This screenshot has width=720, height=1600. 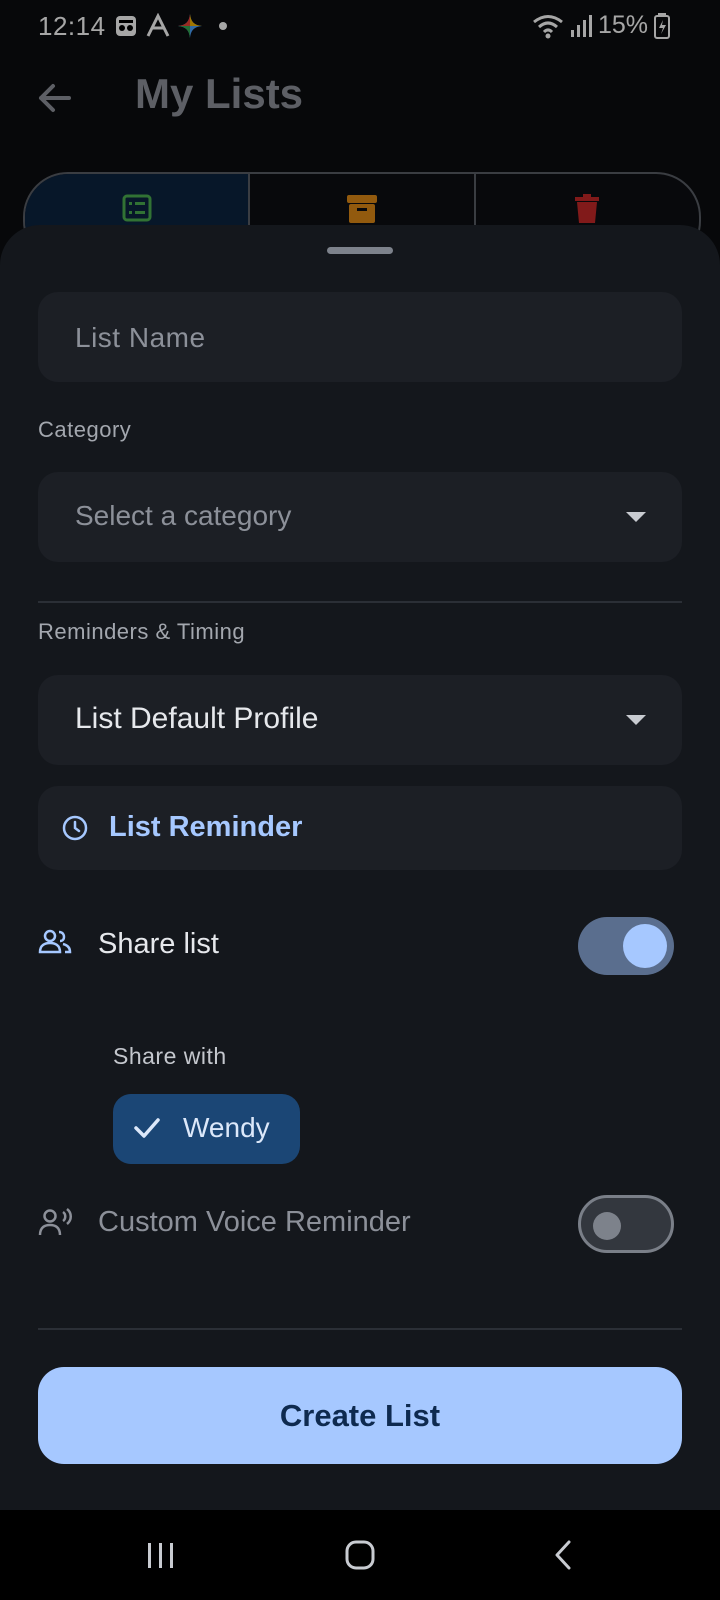 I want to click on profile-value: List Default Profile, so click(x=197, y=718).